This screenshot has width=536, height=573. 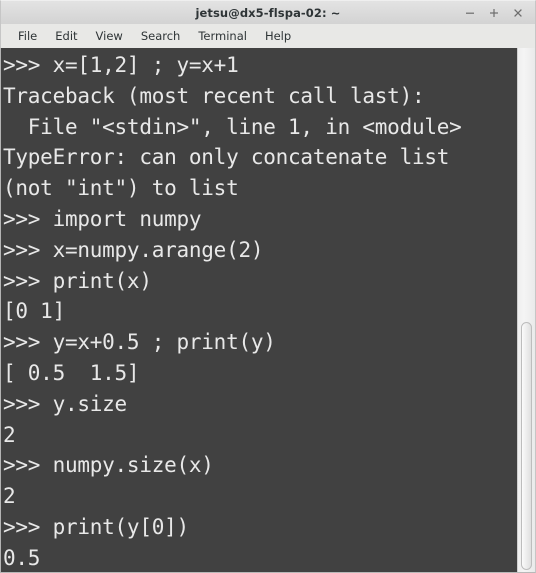 I want to click on menu-item-view: View, so click(x=109, y=36).